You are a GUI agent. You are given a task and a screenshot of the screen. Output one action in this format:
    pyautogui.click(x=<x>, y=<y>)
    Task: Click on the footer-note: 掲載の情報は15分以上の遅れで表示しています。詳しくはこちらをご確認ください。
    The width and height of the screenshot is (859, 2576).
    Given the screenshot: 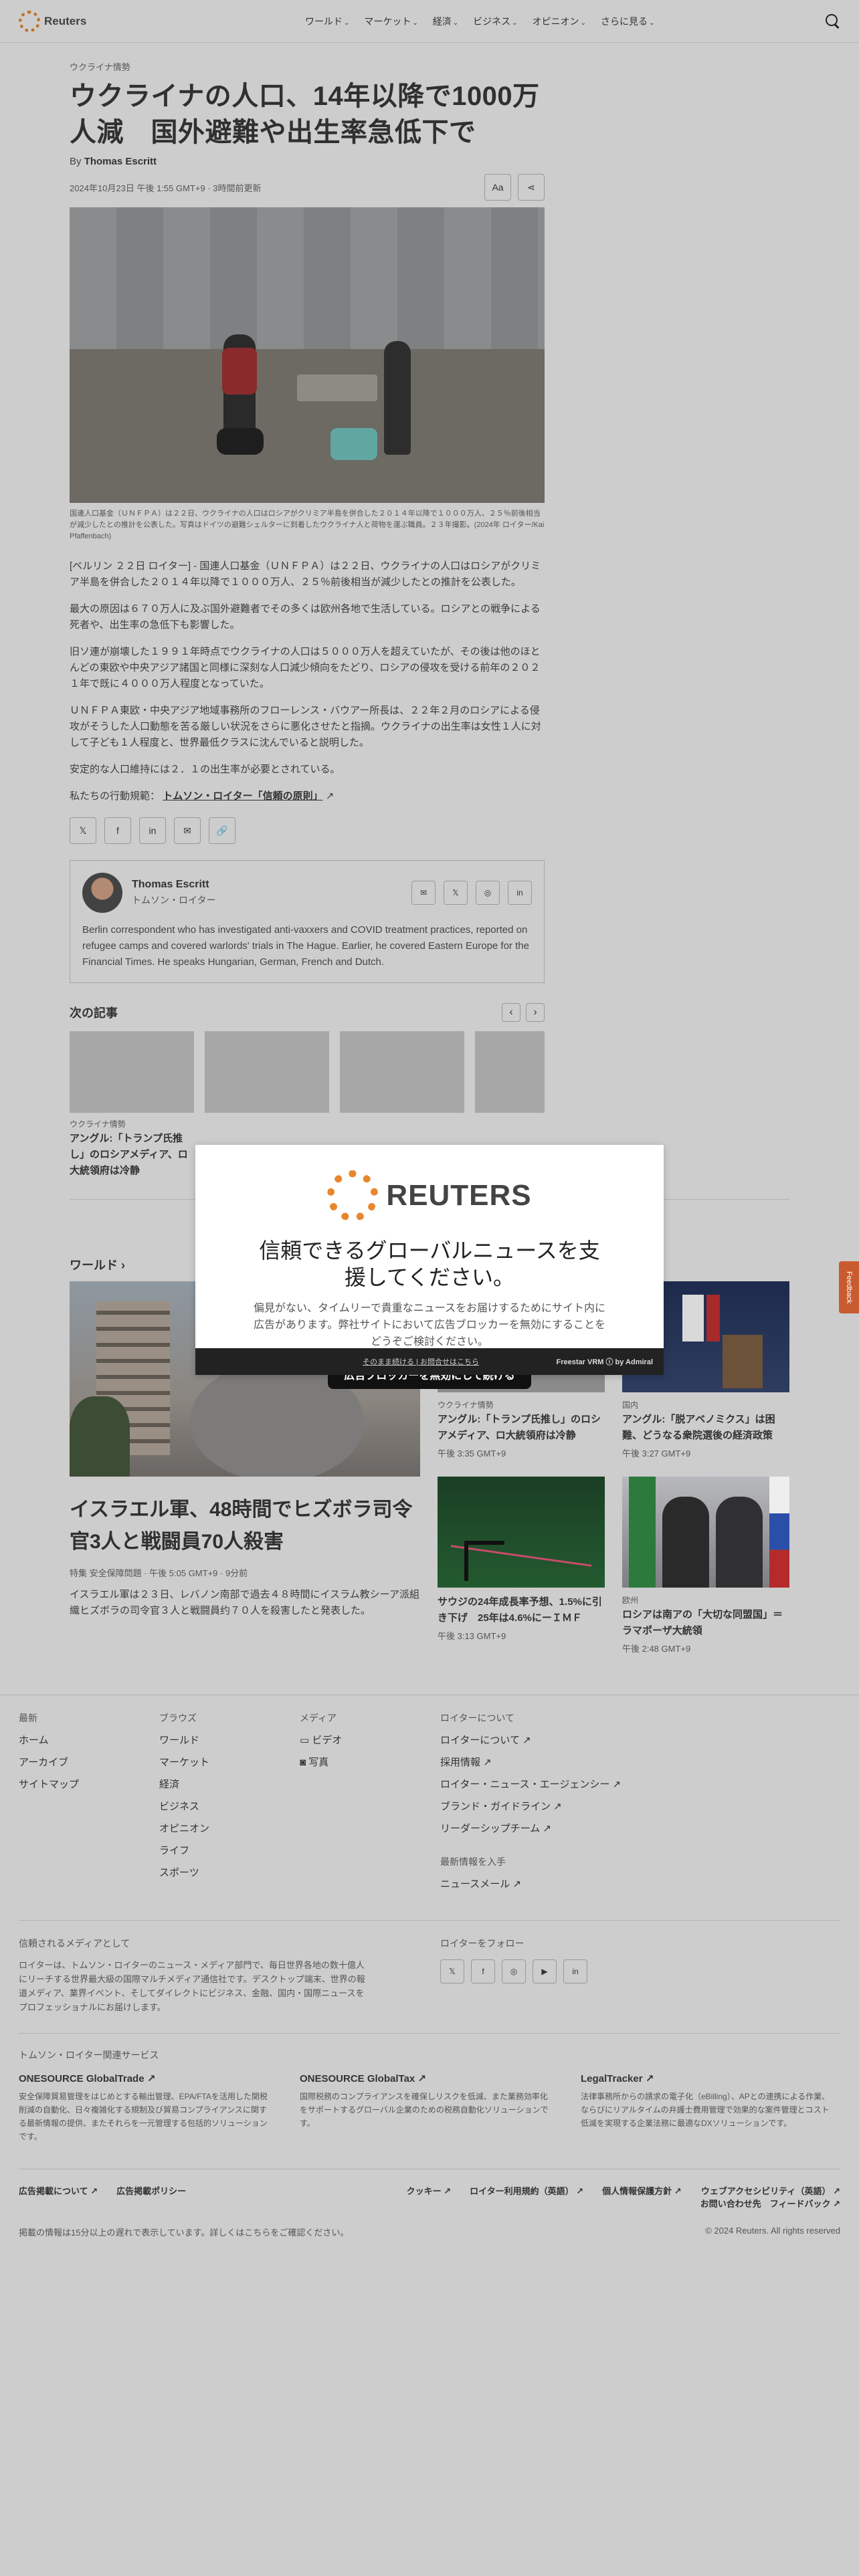 What is the action you would take?
    pyautogui.click(x=184, y=2232)
    